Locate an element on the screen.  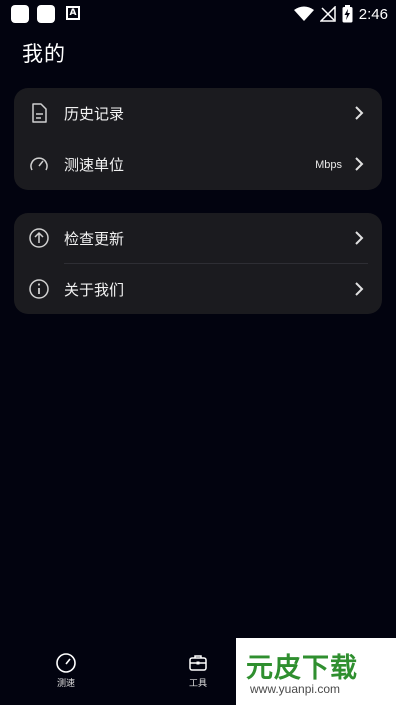
clock: 2:46 is located at coordinates (373, 14).